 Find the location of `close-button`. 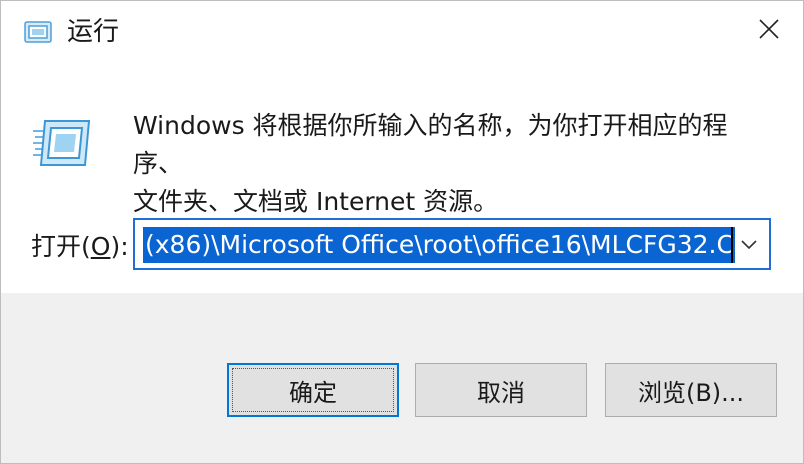

close-button is located at coordinates (769, 31).